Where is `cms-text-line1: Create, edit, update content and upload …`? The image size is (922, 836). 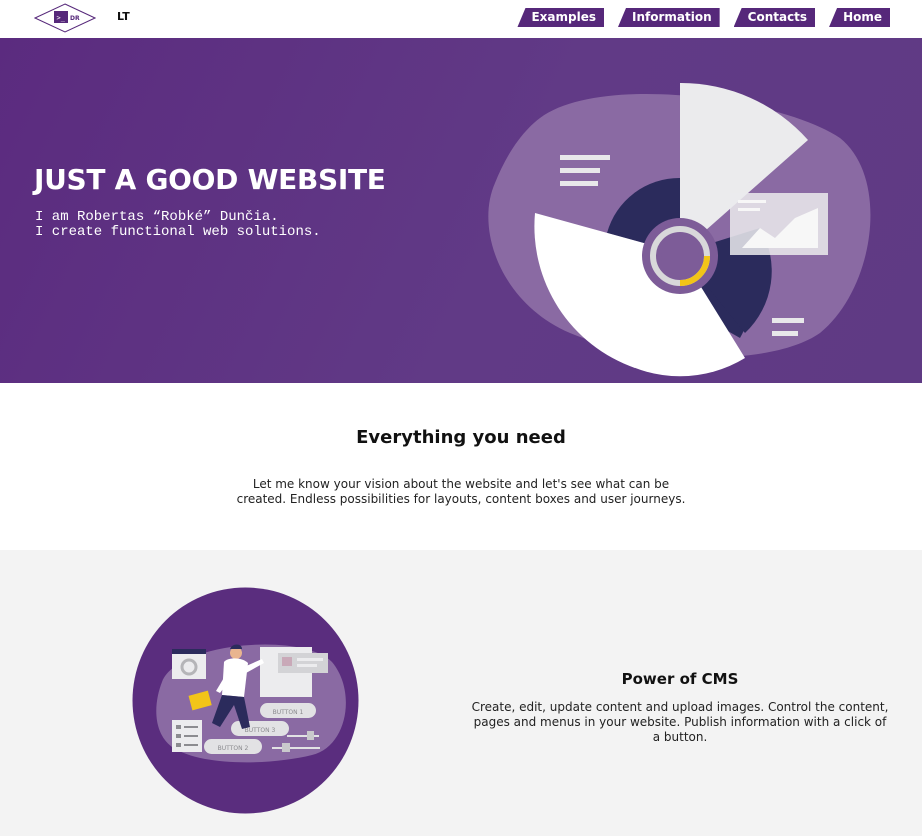
cms-text-line1: Create, edit, update content and upload … is located at coordinates (680, 707).